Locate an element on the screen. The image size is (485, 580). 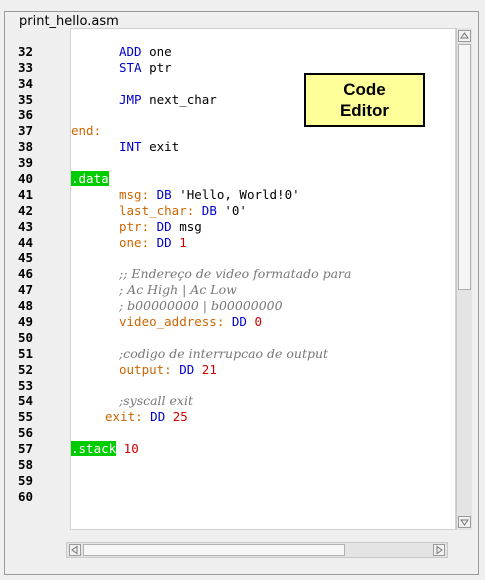
scroll-right-arrow-icon is located at coordinates (439, 550).